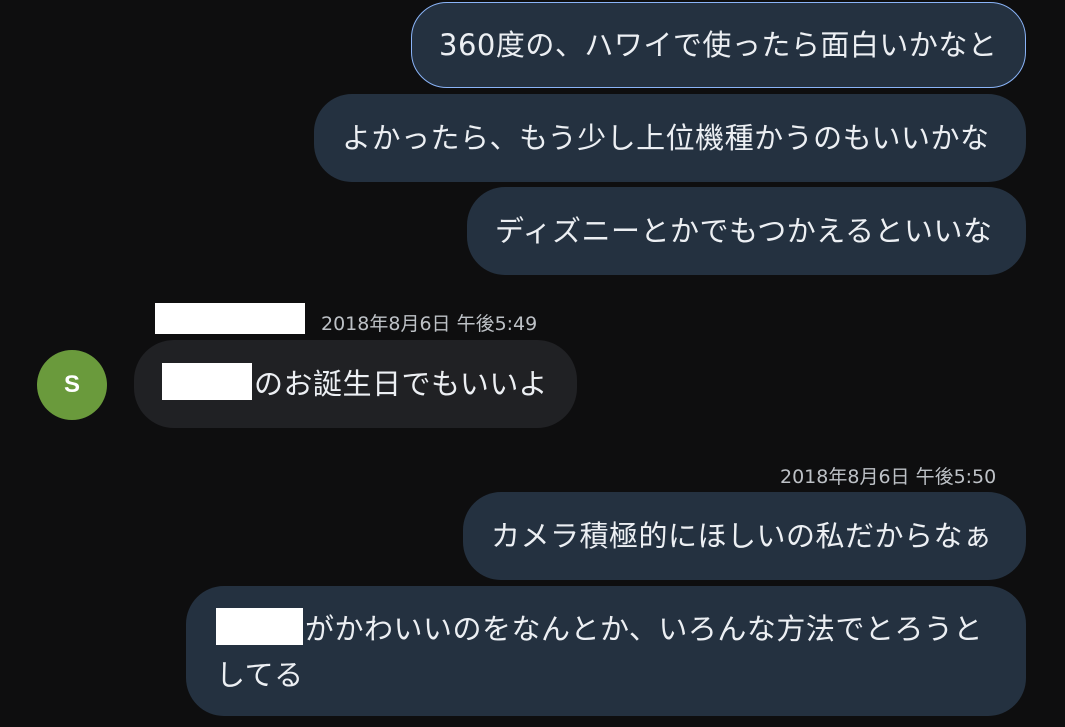 This screenshot has height=727, width=1065. Describe the element at coordinates (621, 675) in the screenshot. I see `message-line: してる` at that location.